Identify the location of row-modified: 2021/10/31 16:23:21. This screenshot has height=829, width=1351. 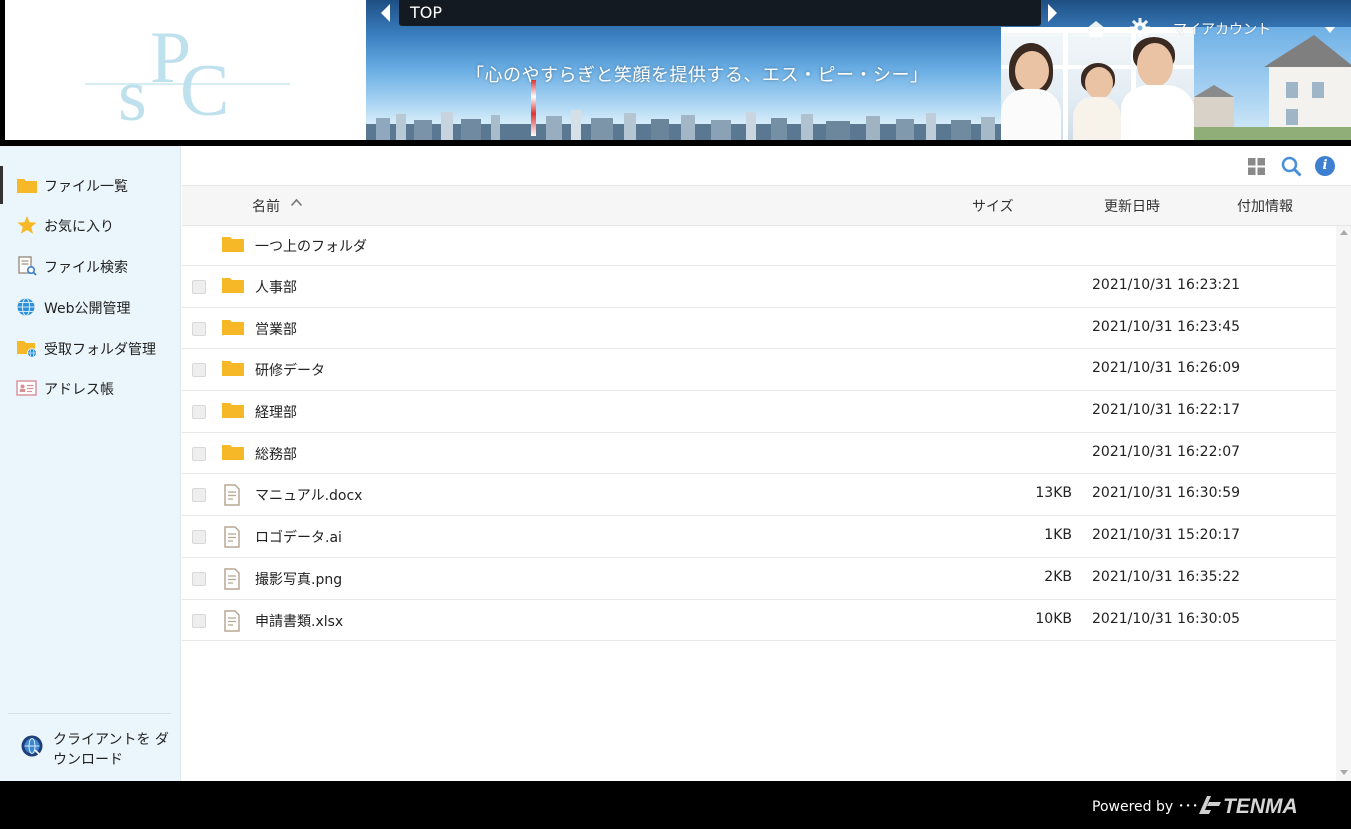
(1166, 285).